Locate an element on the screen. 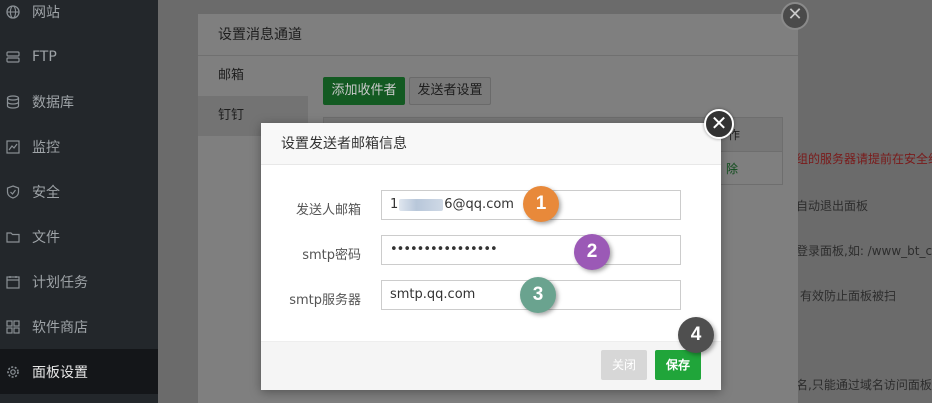 This screenshot has height=403, width=932. redacted-mask is located at coordinates (421, 204).